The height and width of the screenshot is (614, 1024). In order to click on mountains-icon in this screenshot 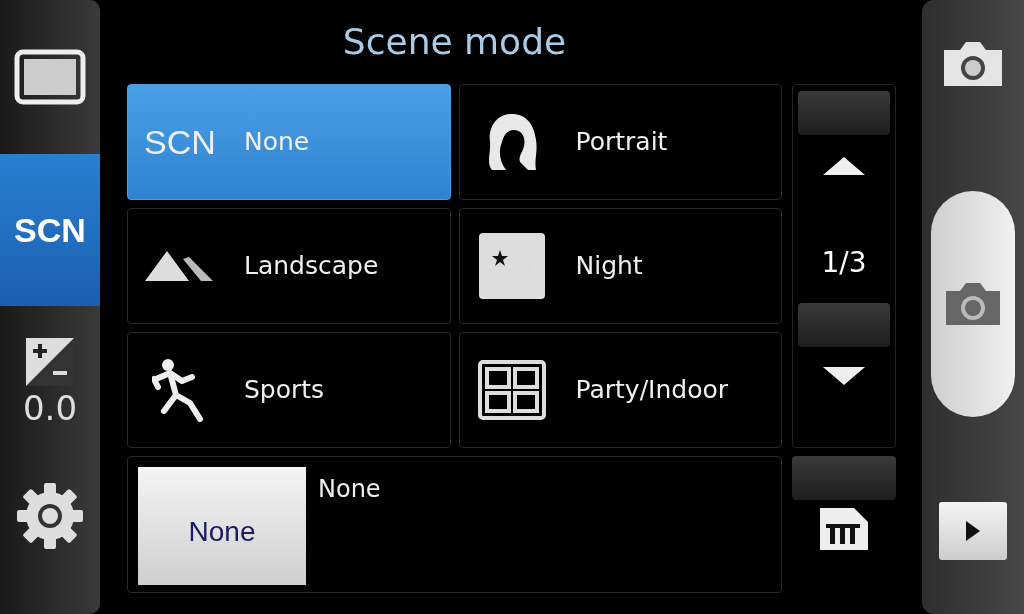, I will do `click(180, 266)`.